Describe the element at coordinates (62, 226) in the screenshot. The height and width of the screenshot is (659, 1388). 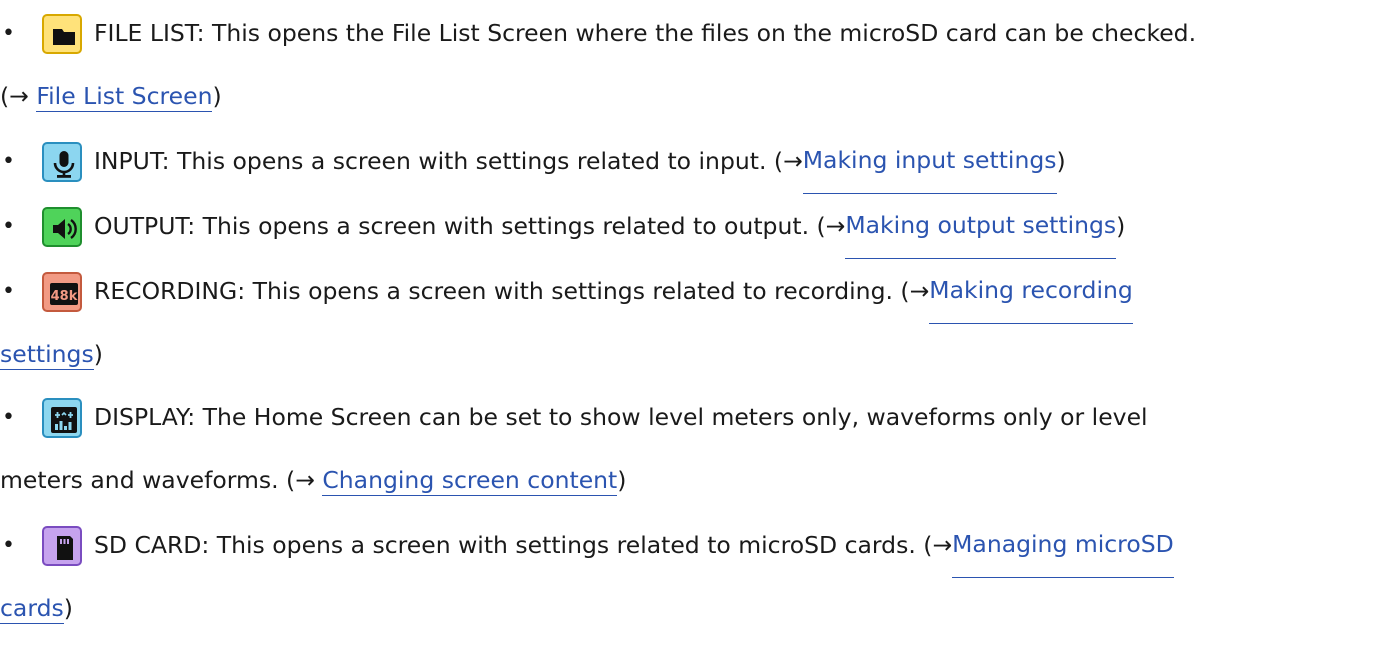
I see `speaker-icon` at that location.